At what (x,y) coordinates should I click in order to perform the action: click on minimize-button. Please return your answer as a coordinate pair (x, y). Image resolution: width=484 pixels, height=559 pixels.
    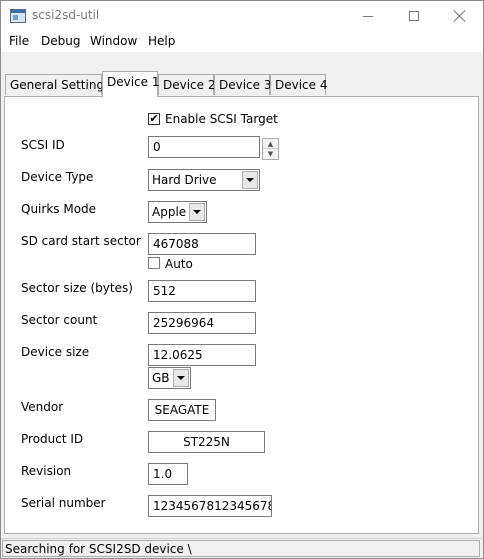
    Looking at the image, I should click on (368, 16).